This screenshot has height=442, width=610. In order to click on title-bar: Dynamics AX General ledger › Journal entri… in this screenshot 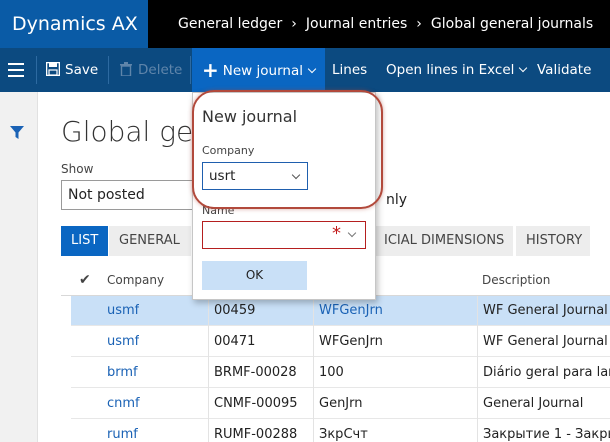, I will do `click(305, 24)`.